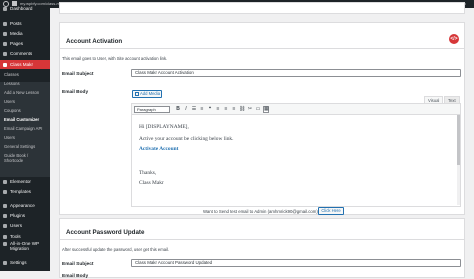 This screenshot has width=474, height=279. Describe the element at coordinates (186, 109) in the screenshot. I see `italic-icon: I` at that location.